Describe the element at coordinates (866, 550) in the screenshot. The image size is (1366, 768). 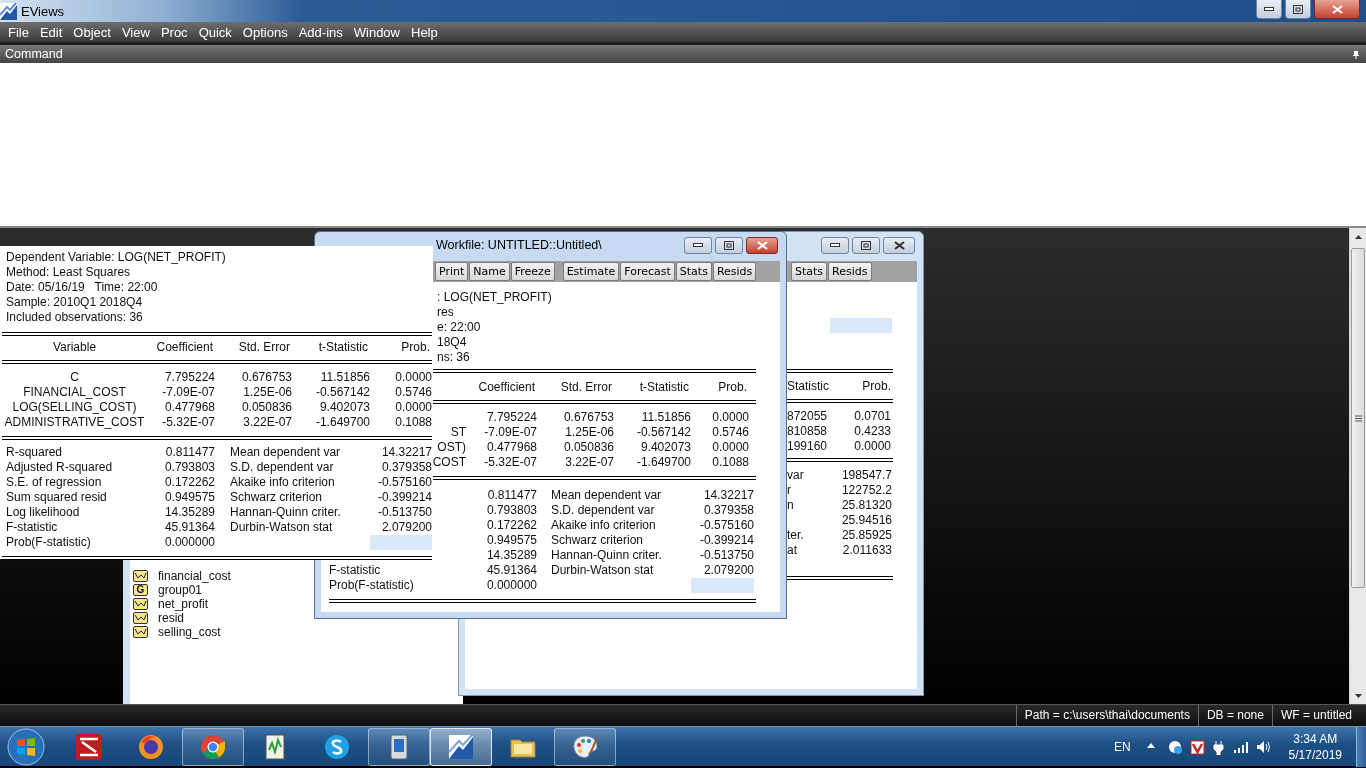
I see `stat-value: 2.011633` at that location.